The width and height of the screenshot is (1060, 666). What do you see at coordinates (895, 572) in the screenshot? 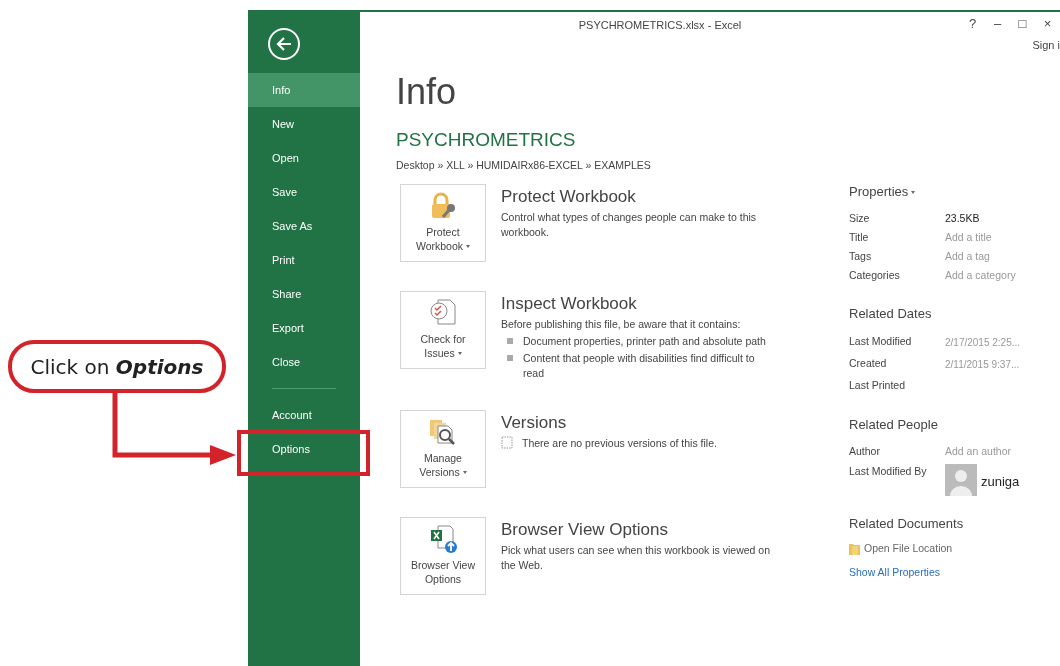
I see `show-all-link: Show All Properties` at bounding box center [895, 572].